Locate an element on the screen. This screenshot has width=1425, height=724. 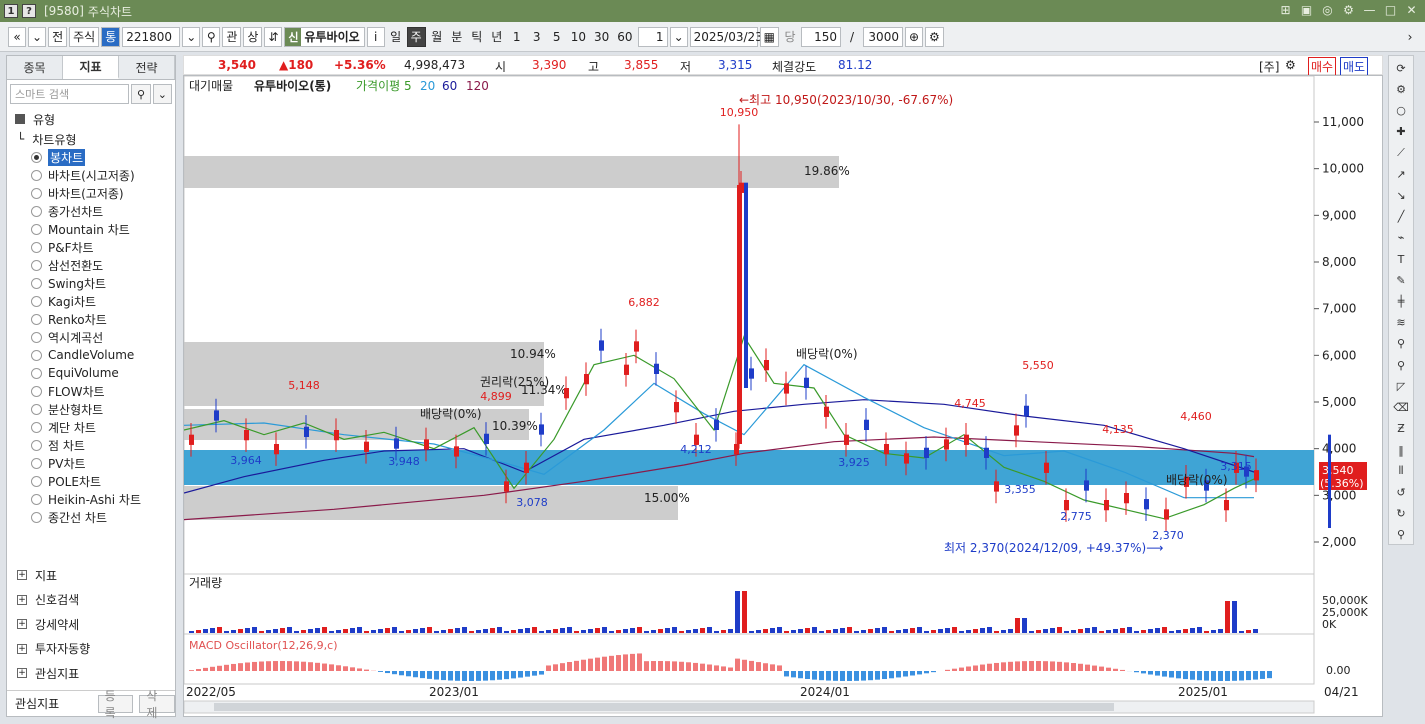
calendar-icon: ▦ is located at coordinates (769, 36).